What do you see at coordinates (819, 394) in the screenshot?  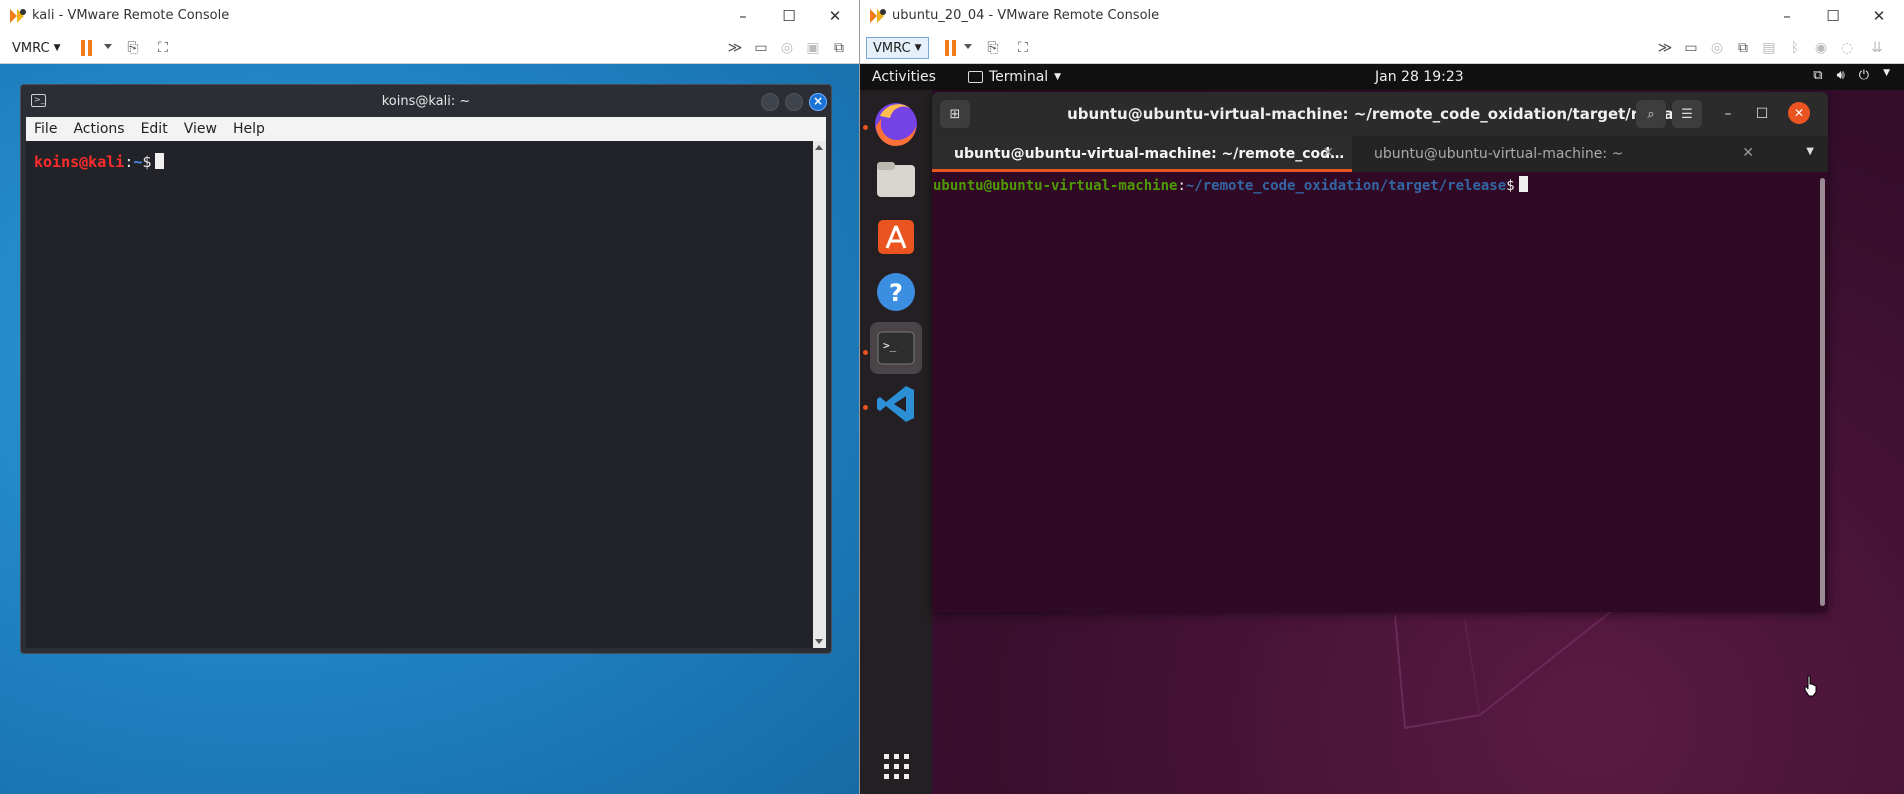 I see `kali-scrollbar` at bounding box center [819, 394].